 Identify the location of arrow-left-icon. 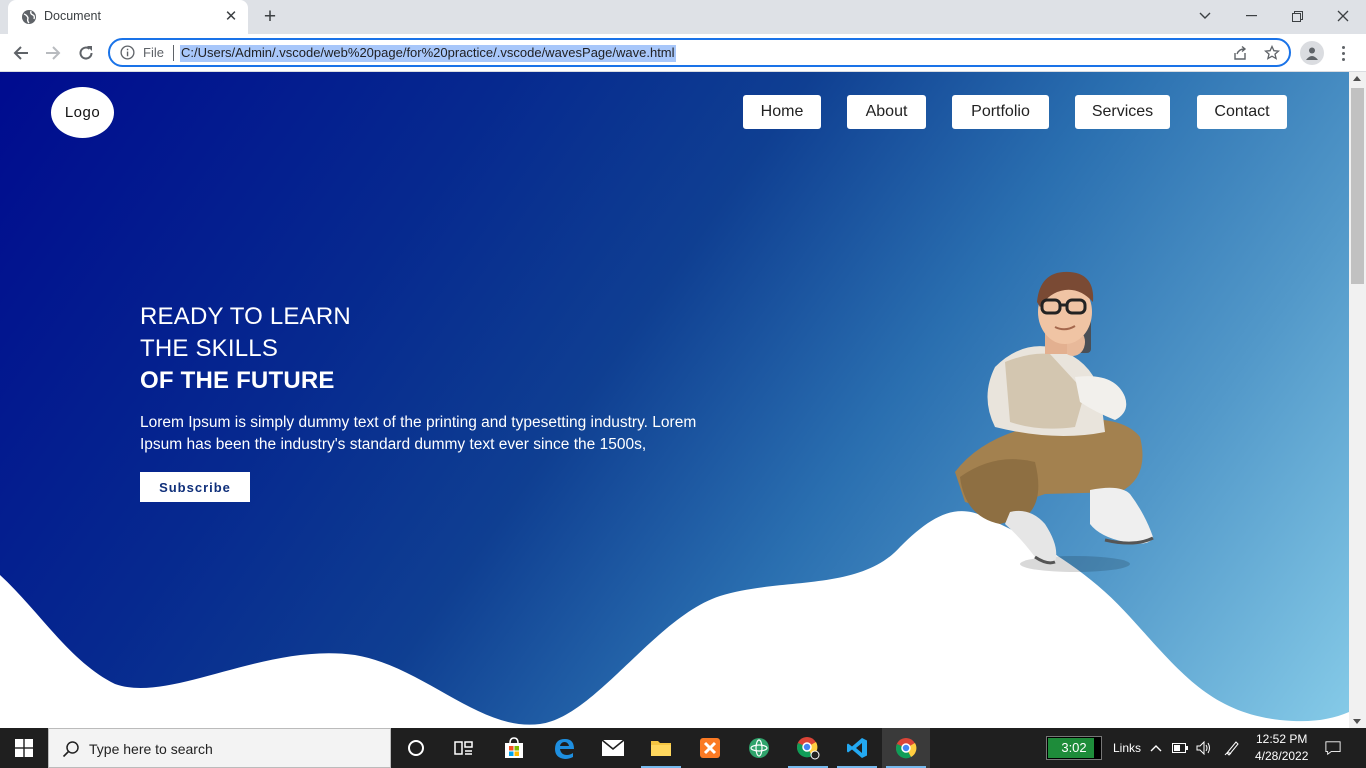
(20, 53).